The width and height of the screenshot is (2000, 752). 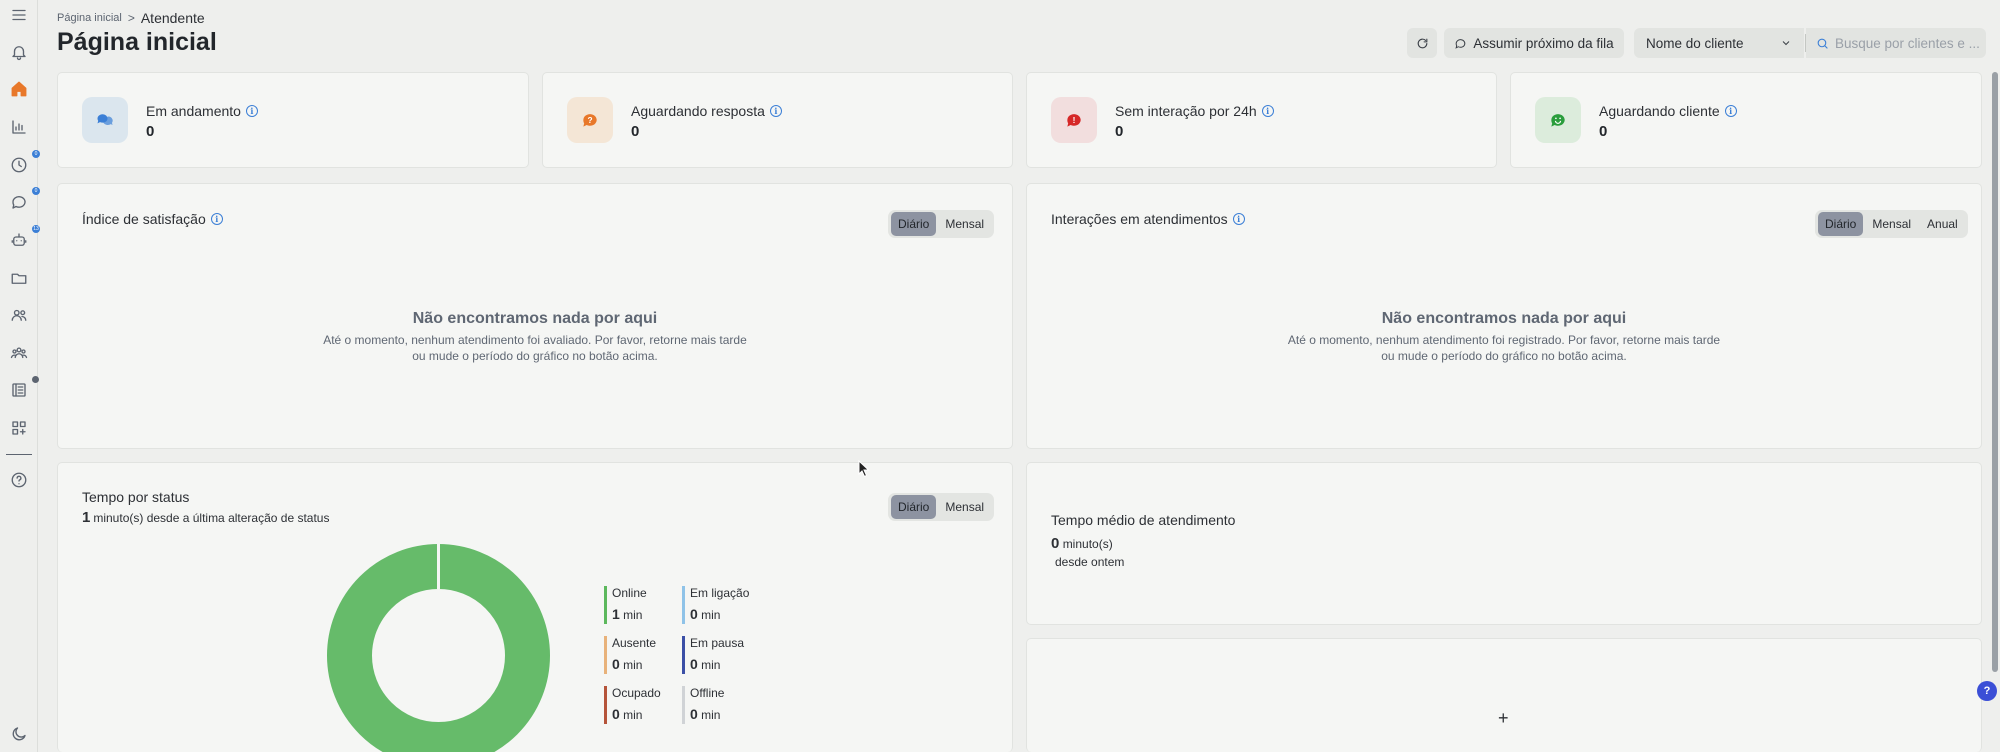 I want to click on chat-bubbles-icon, so click(x=105, y=120).